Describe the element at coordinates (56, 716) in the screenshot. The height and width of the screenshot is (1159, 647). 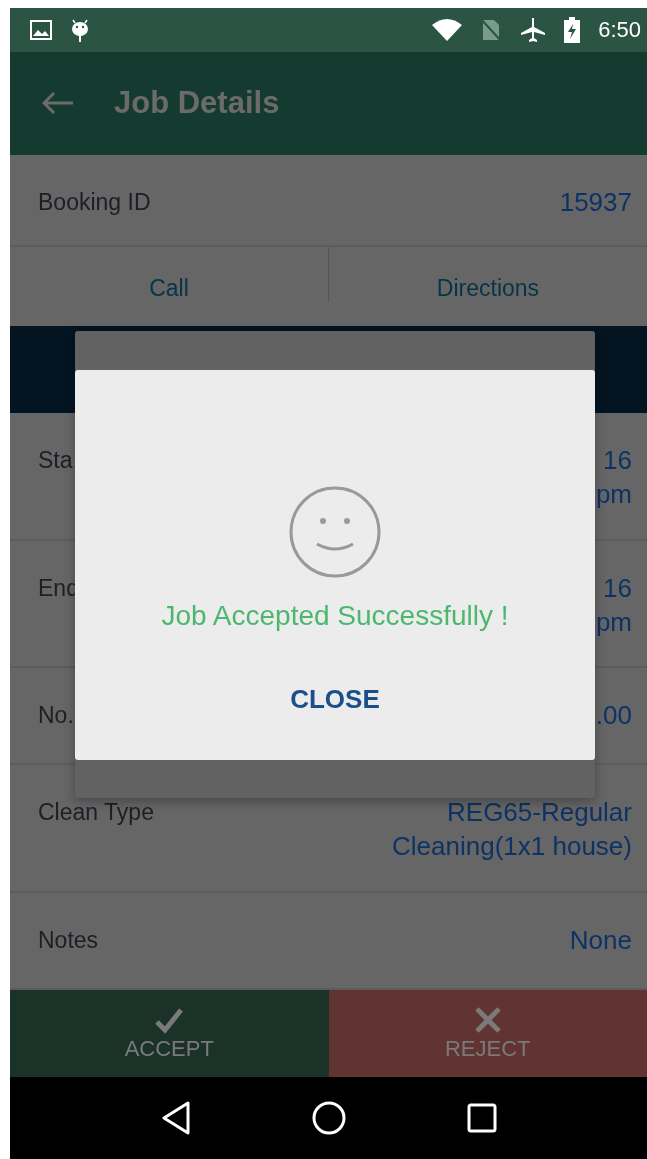
I see `detail-label: No.` at that location.